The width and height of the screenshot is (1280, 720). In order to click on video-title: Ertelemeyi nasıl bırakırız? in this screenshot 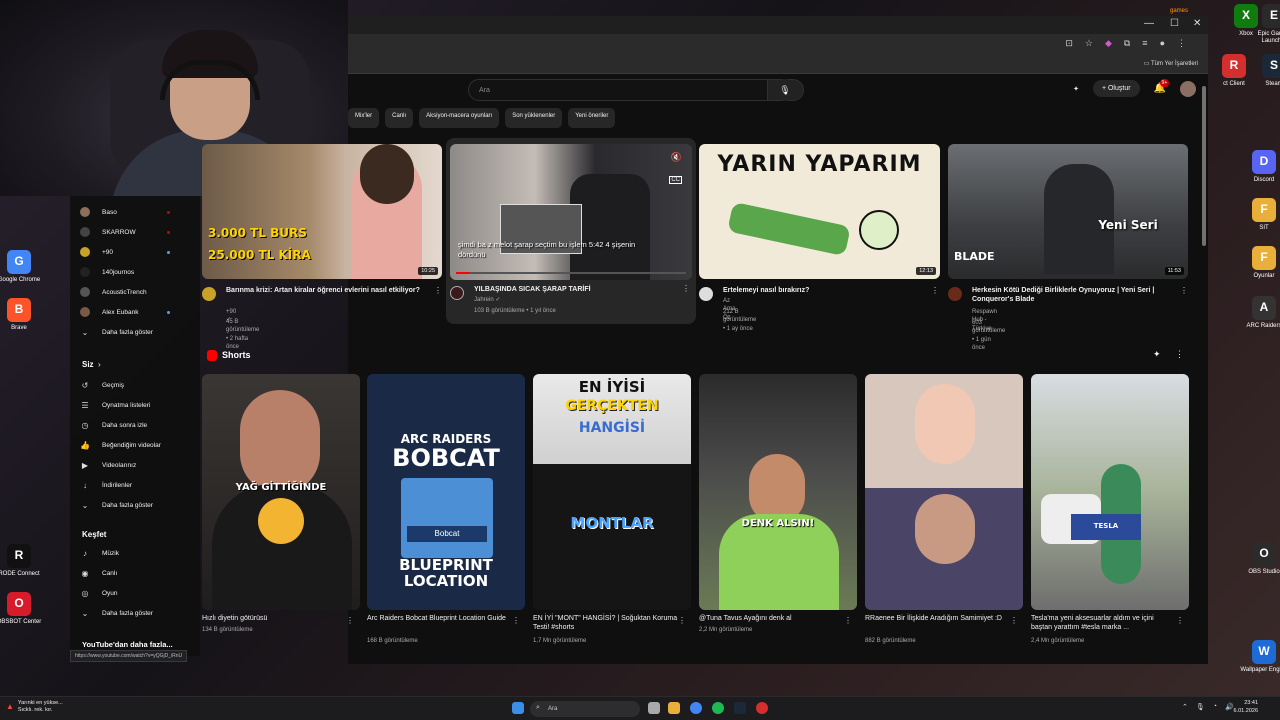, I will do `click(823, 290)`.